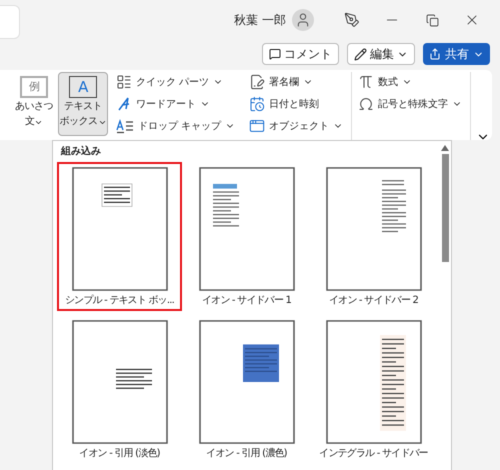 The height and width of the screenshot is (470, 500). Describe the element at coordinates (275, 54) in the screenshot. I see `comment-icon` at that location.